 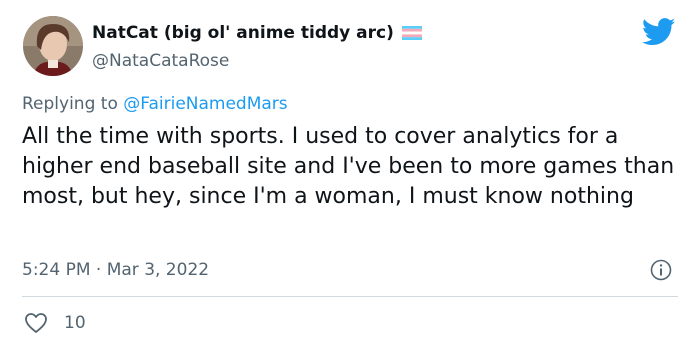 What do you see at coordinates (243, 33) in the screenshot?
I see `display-name-text: NatCat (big ol' anime tiddy arc)` at bounding box center [243, 33].